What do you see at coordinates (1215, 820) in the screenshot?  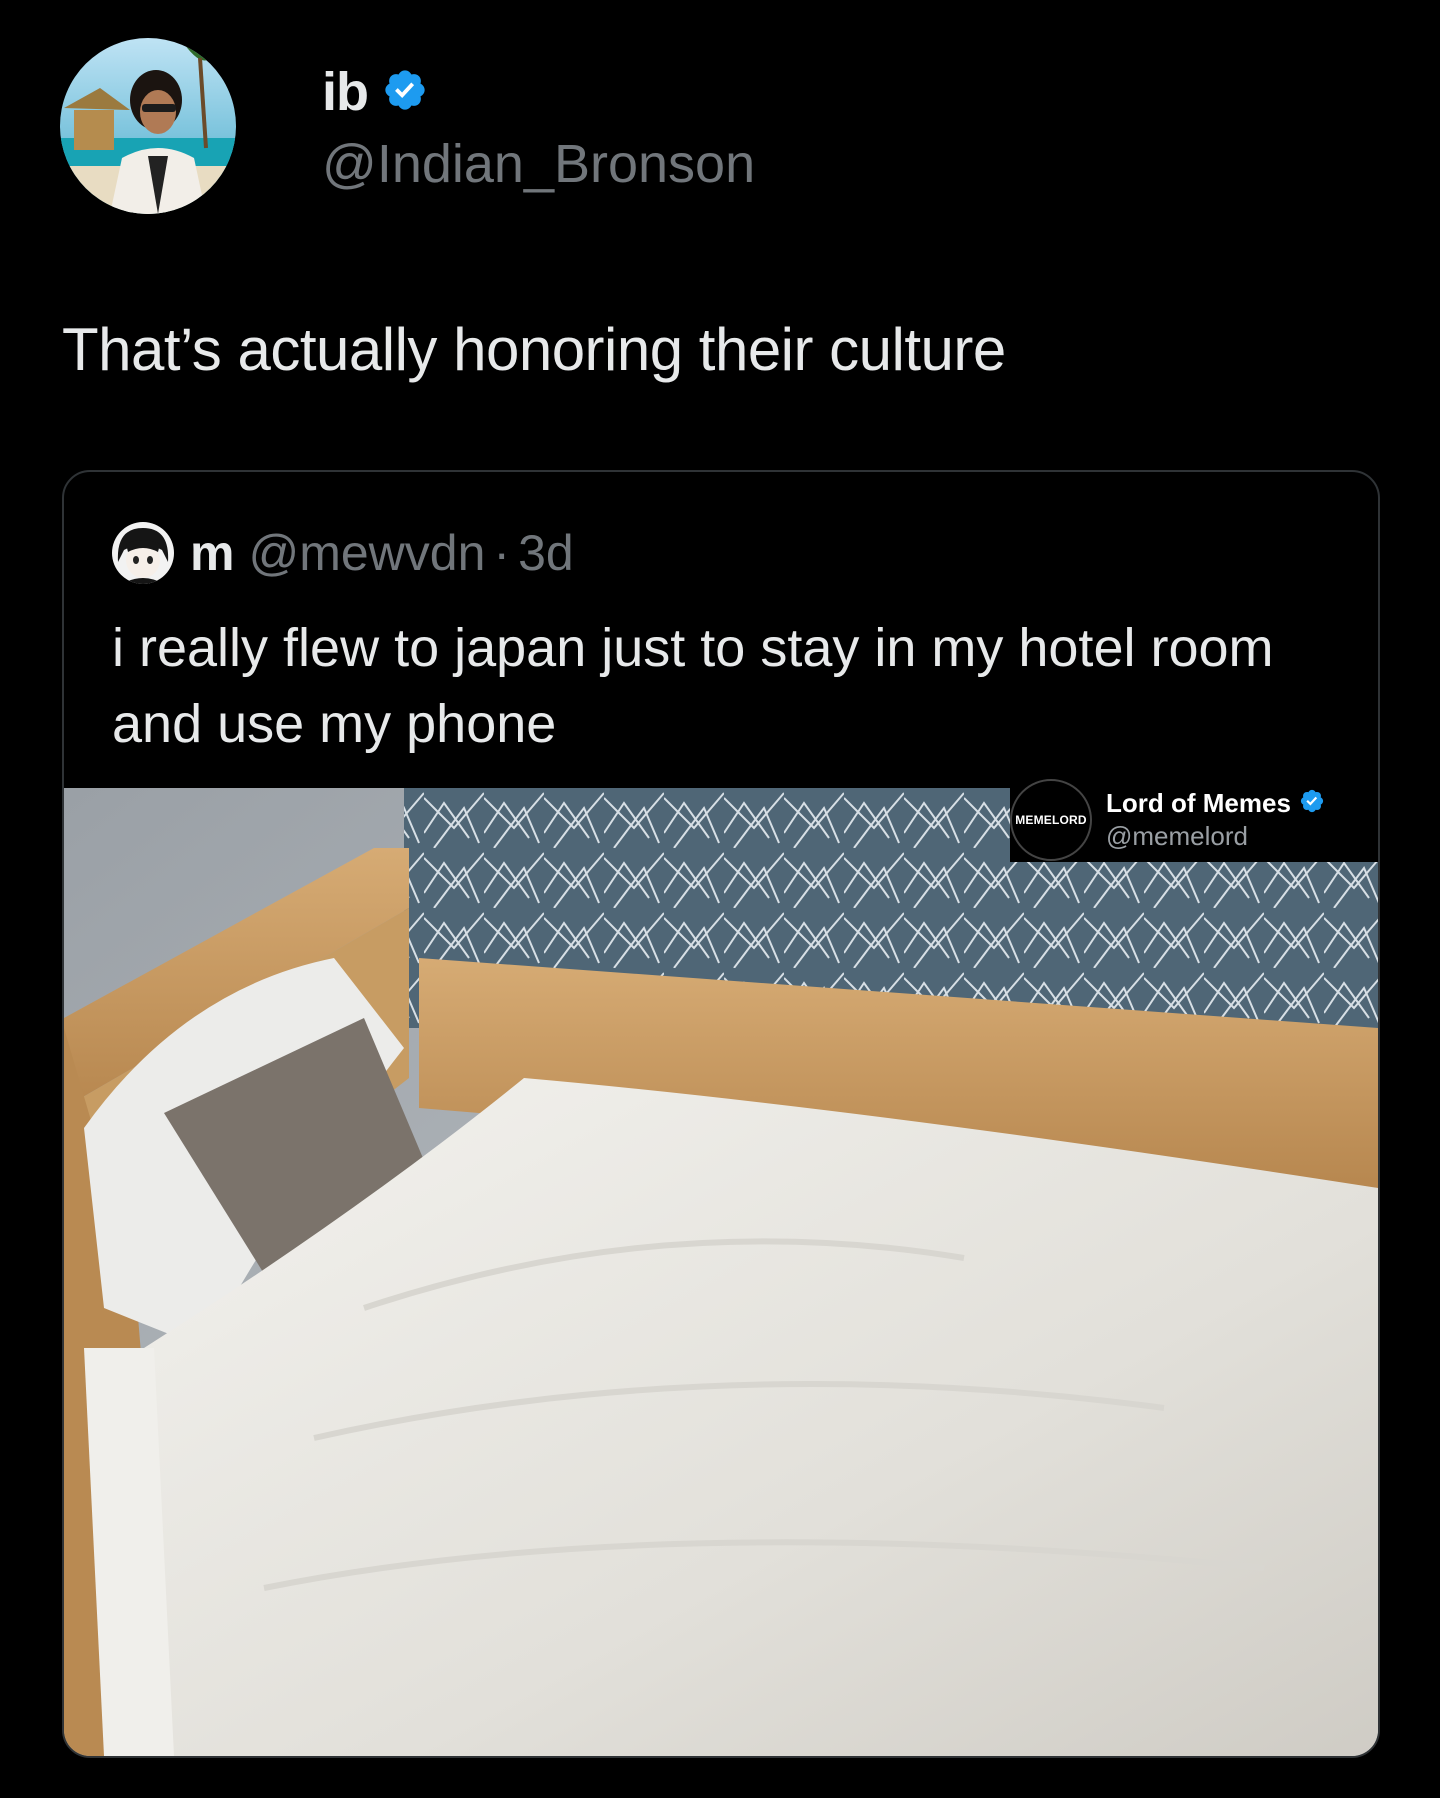 I see `watermark-names: Lord of Memes @memelord` at bounding box center [1215, 820].